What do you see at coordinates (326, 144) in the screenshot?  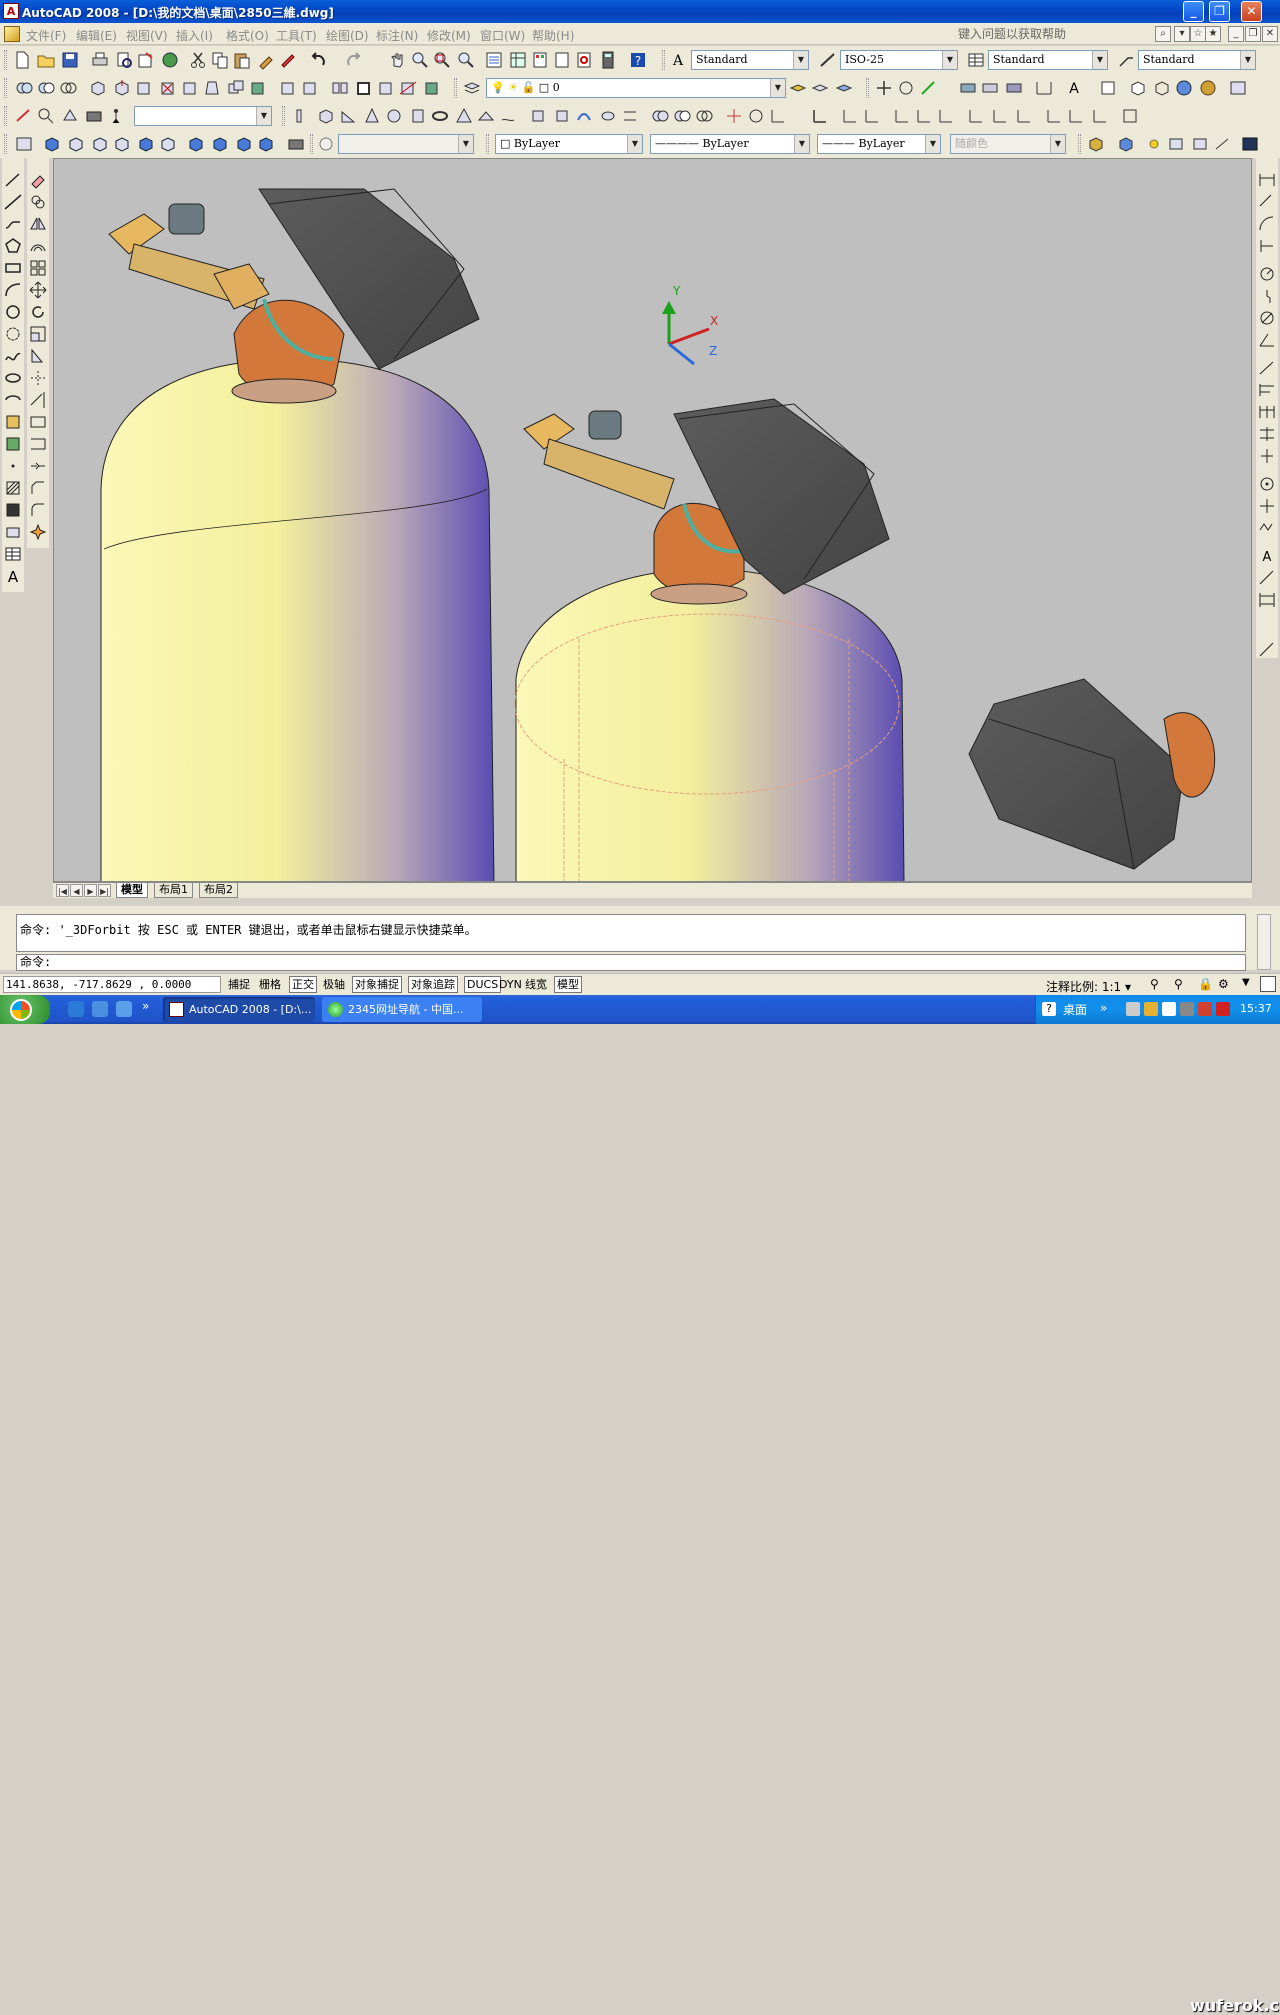 I see `viewport-back-icon` at bounding box center [326, 144].